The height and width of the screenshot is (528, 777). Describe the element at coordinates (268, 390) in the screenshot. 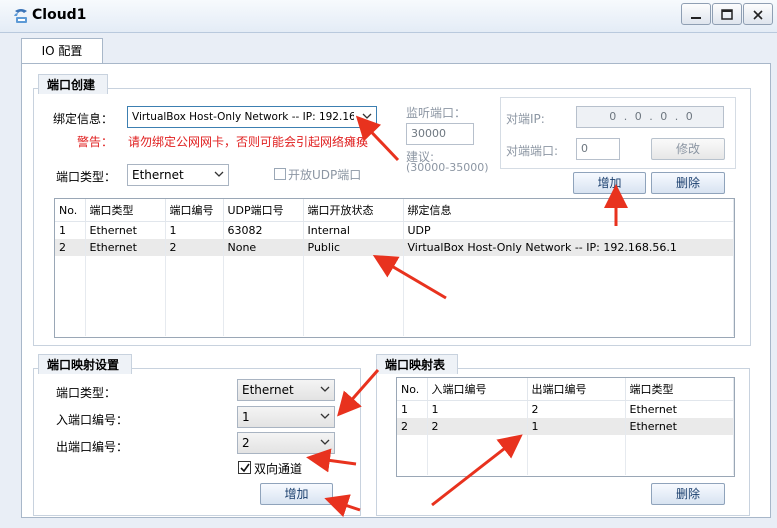

I see `map-port-type-value: Ethernet` at that location.